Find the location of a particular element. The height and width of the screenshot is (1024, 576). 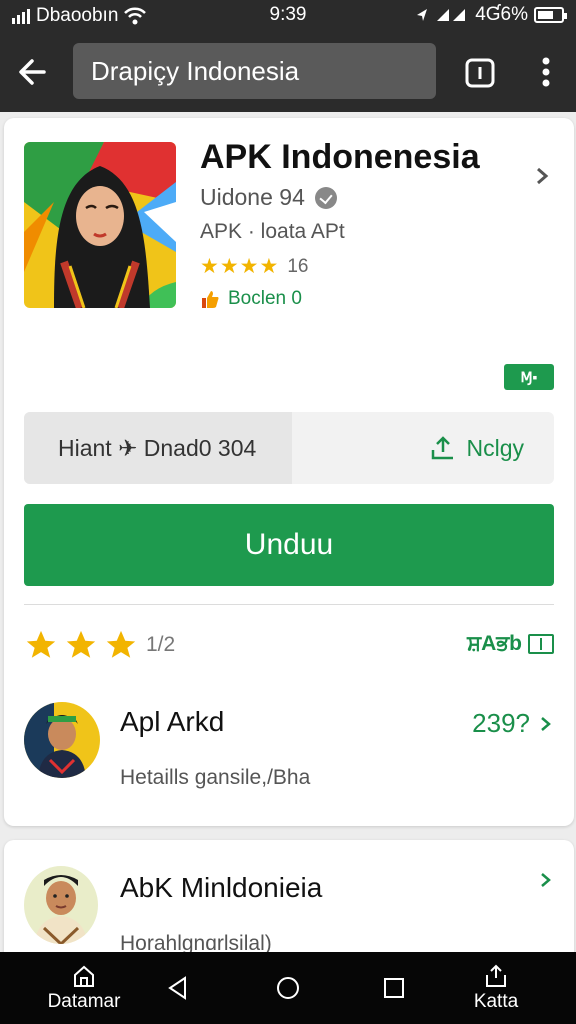

back-arrow-icon is located at coordinates (34, 72).